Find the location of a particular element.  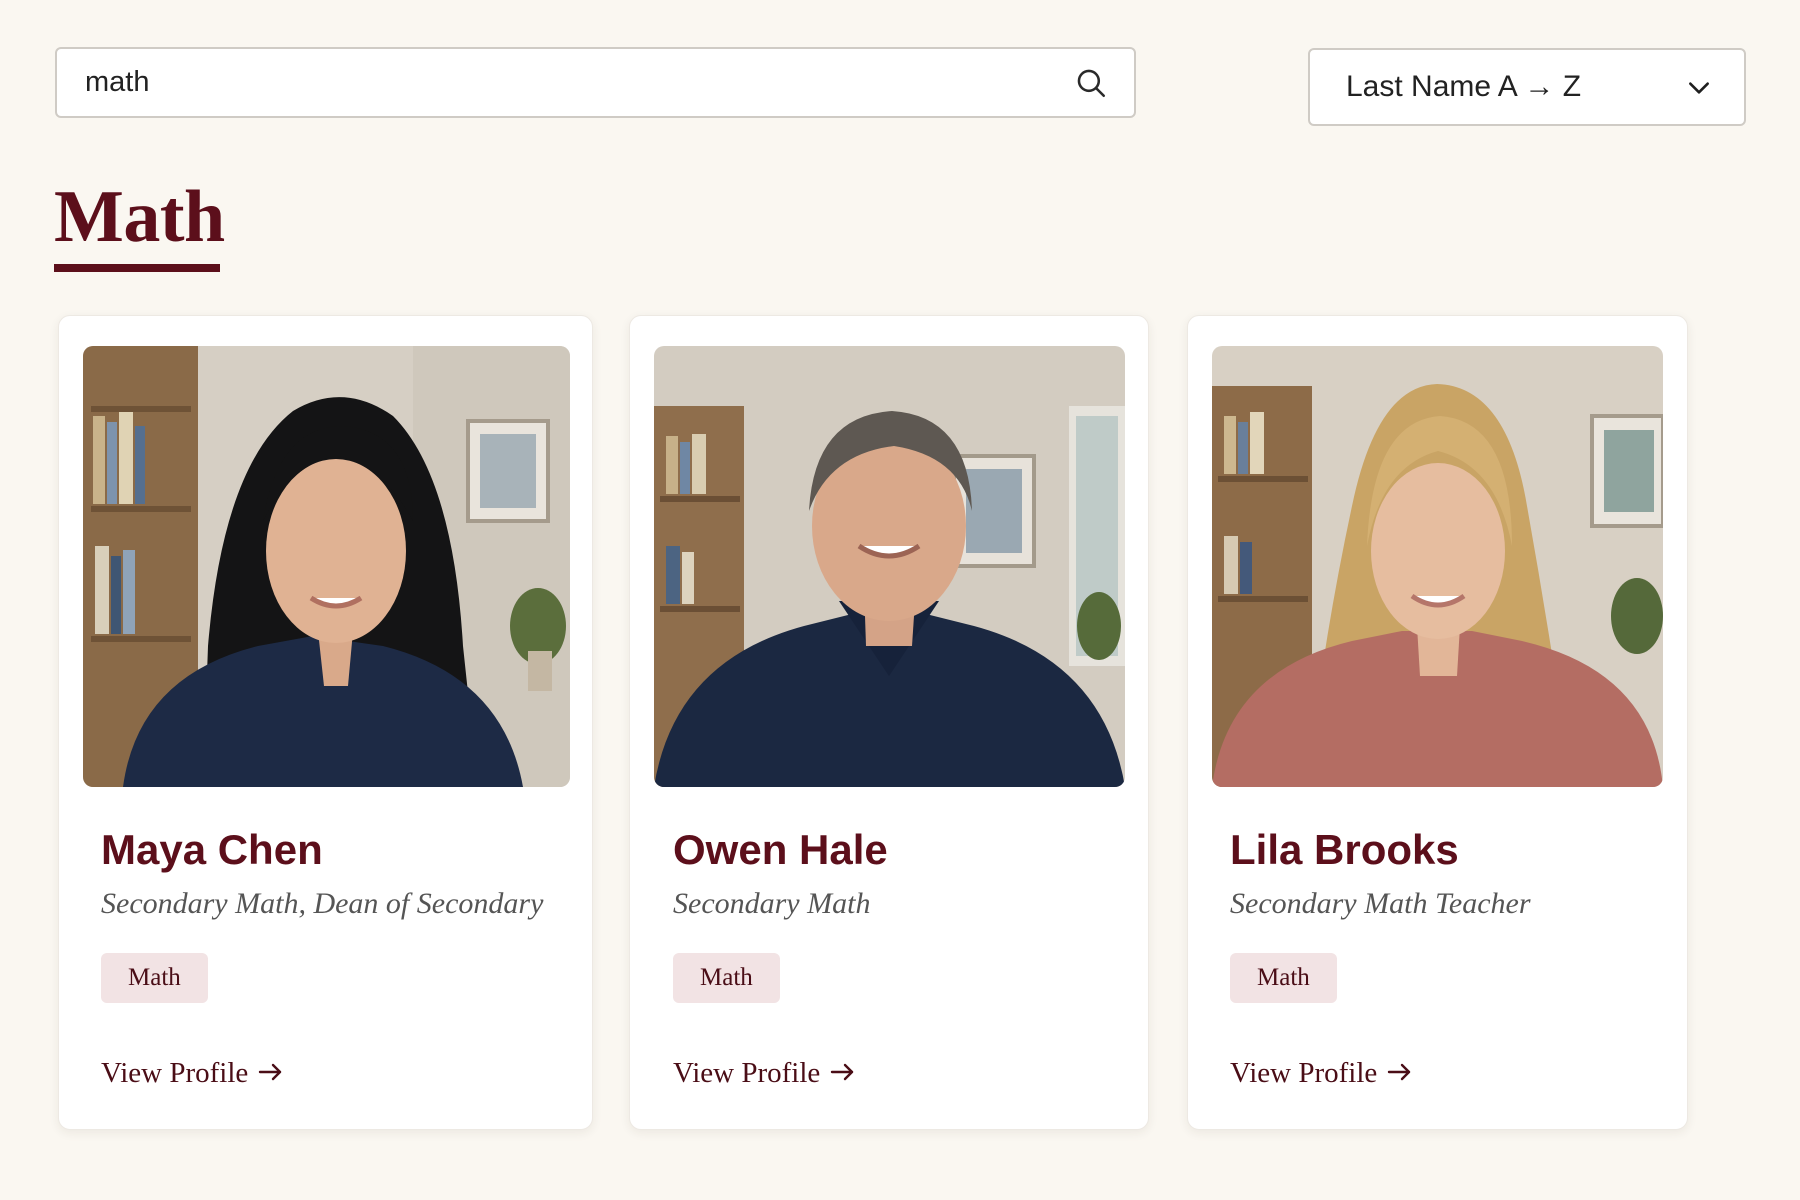

sort-selected-value: Last Name A → Z is located at coordinates (1464, 86).